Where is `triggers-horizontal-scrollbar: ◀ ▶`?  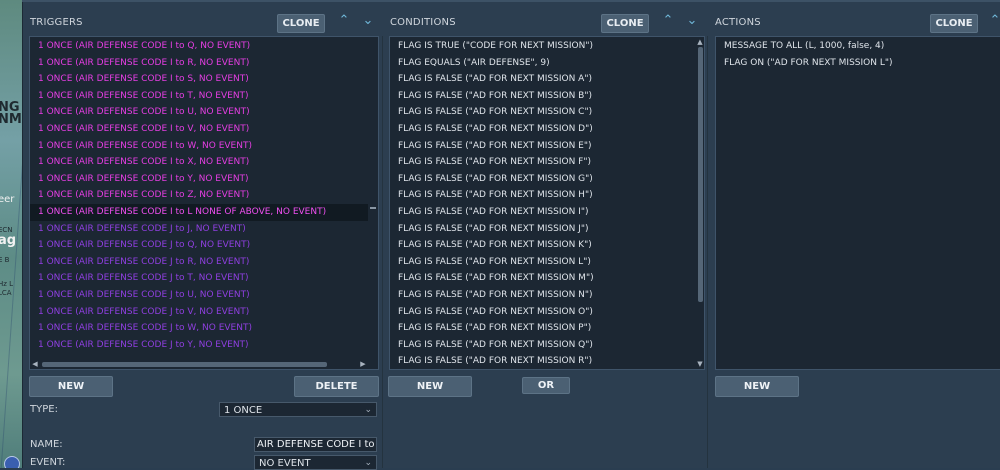 triggers-horizontal-scrollbar: ◀ ▶ is located at coordinates (199, 364).